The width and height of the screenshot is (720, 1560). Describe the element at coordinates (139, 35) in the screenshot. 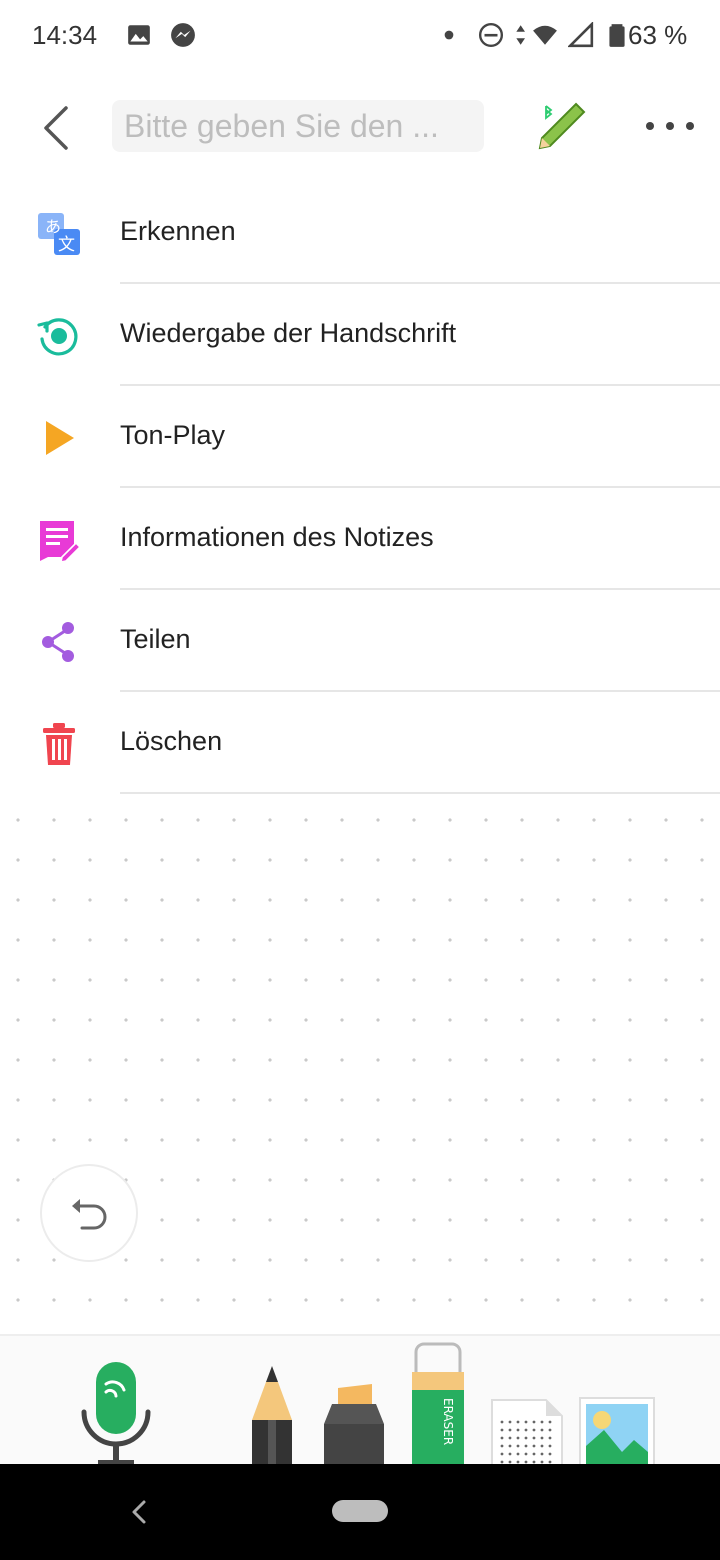

I see `image-icon` at that location.